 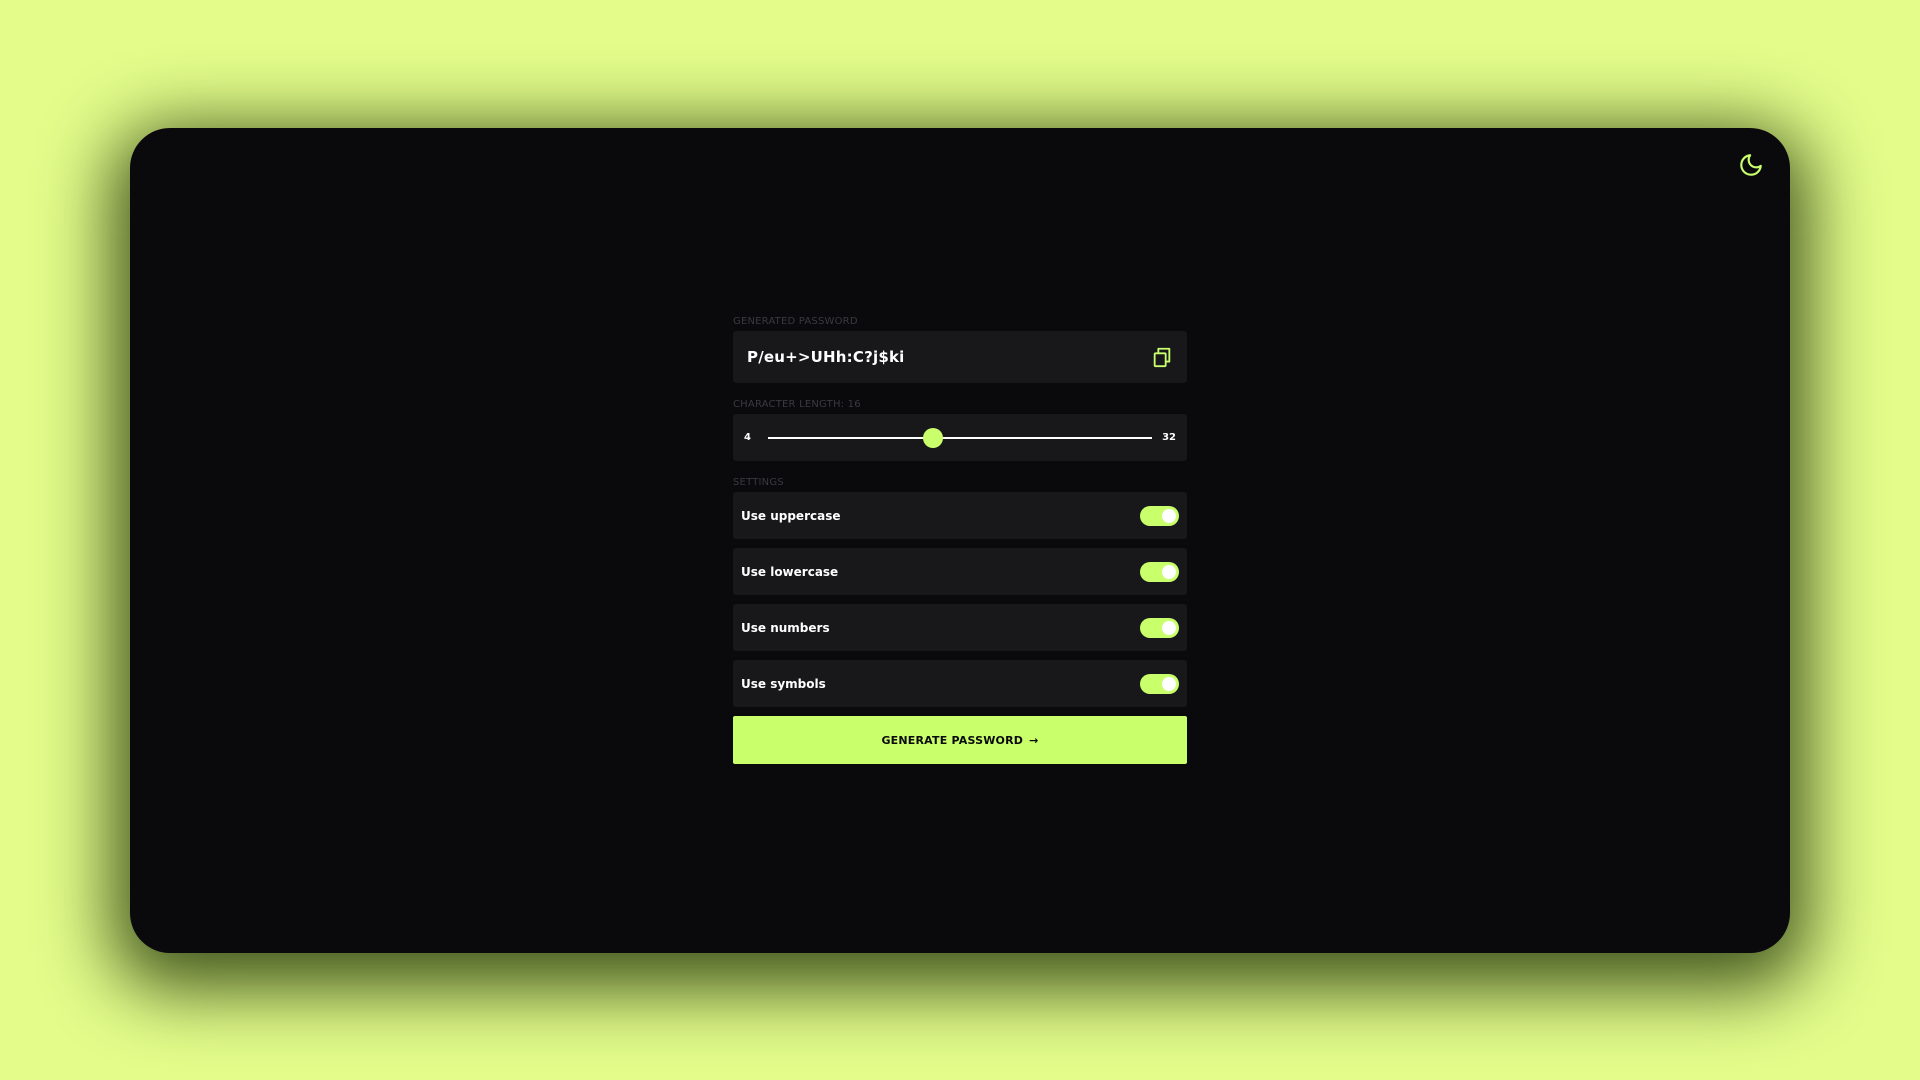 I want to click on generate-button-label: GENERATE PASSWORD, so click(x=952, y=740).